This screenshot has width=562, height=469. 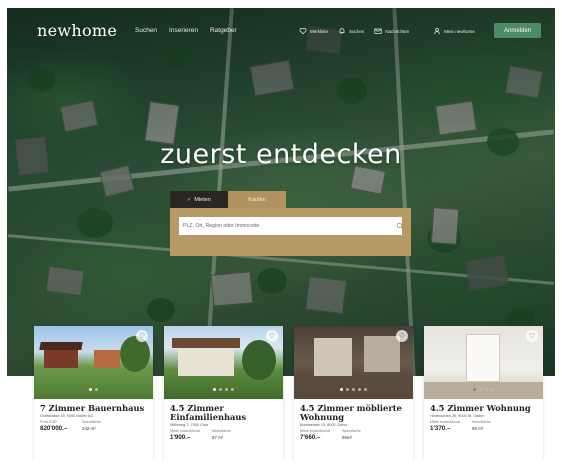 I want to click on area-value: 87 m², so click(x=218, y=437).